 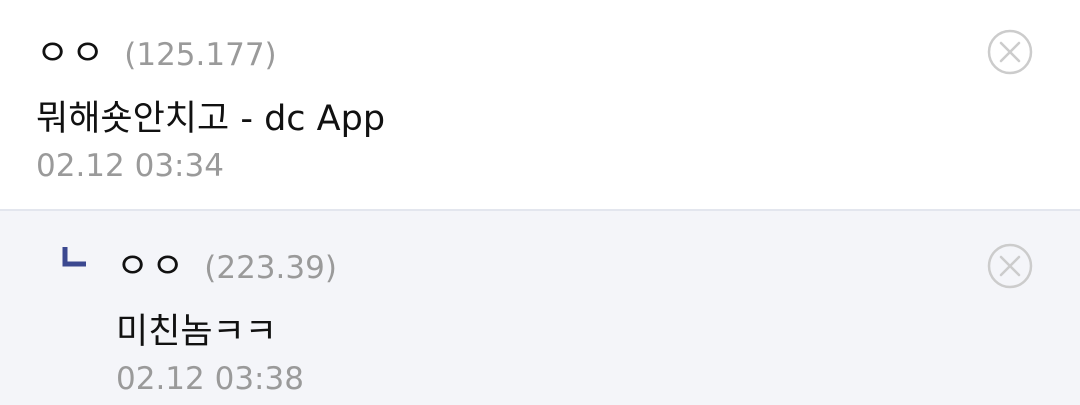 I want to click on delete-reply-button, so click(x=1010, y=266).